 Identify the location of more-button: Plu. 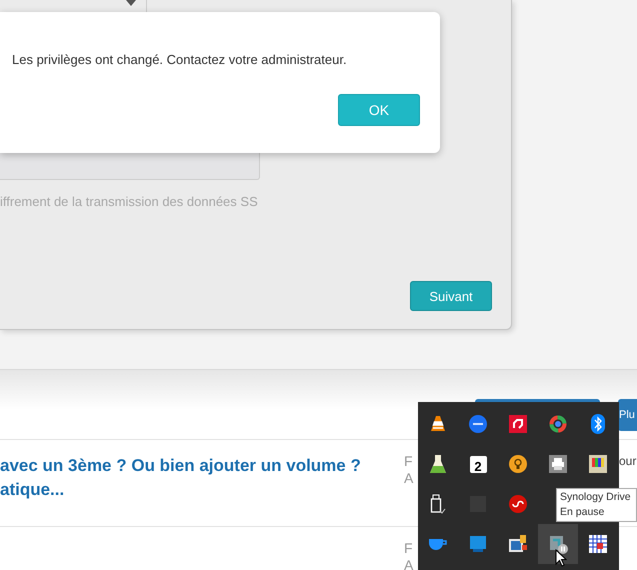
(627, 415).